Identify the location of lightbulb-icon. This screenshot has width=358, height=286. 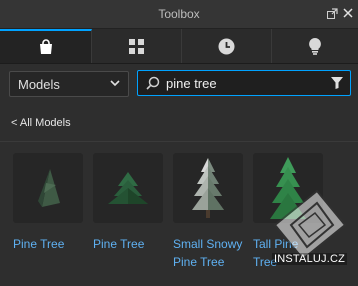
(314, 46).